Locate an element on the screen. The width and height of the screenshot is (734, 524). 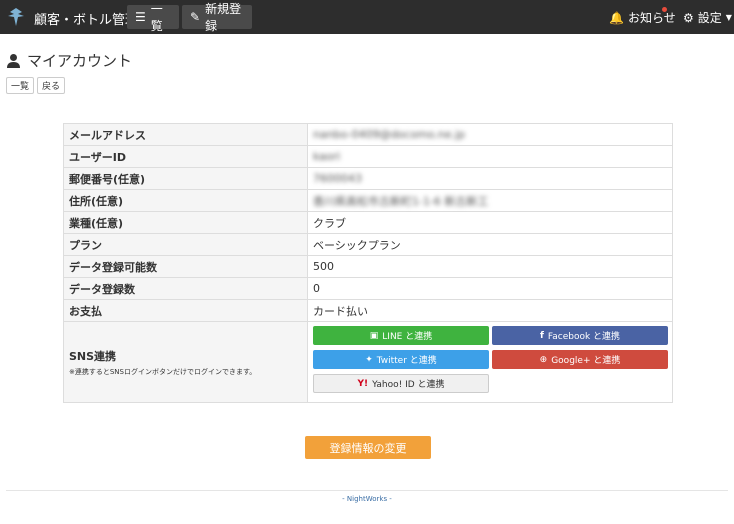
pencil-icon: ✎ is located at coordinates (195, 17).